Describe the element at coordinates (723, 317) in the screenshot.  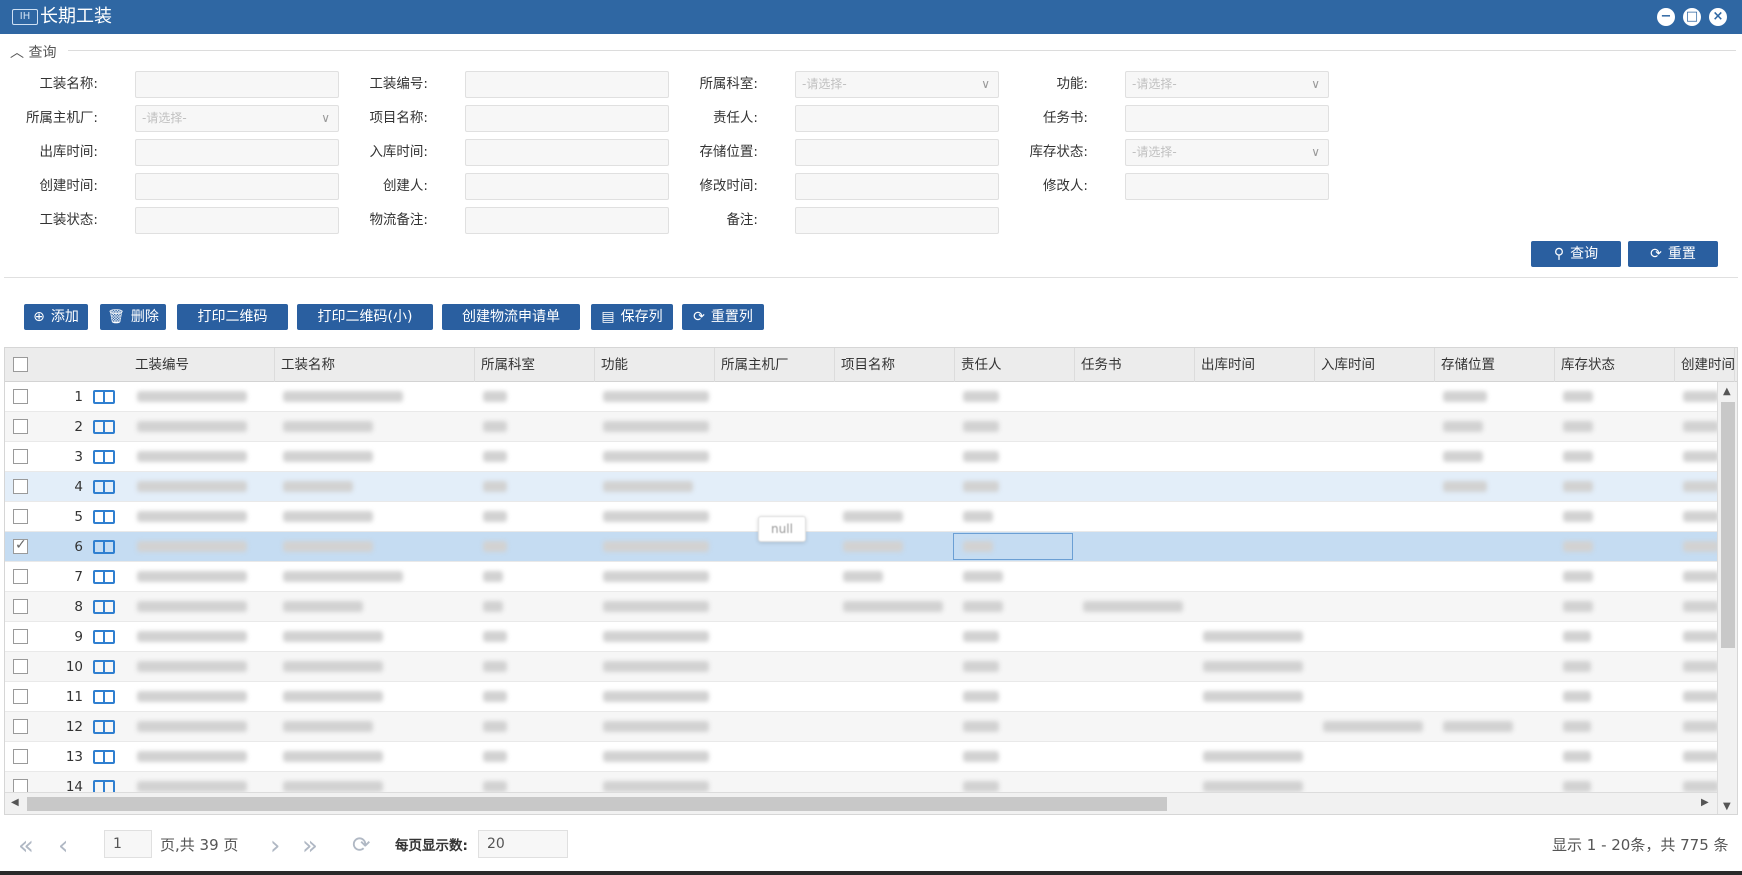
I see `reset-columns-button: ⟳ 重置列` at that location.